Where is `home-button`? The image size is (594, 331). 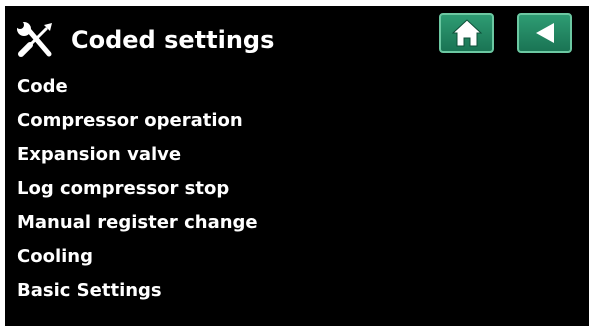
home-button is located at coordinates (466, 33).